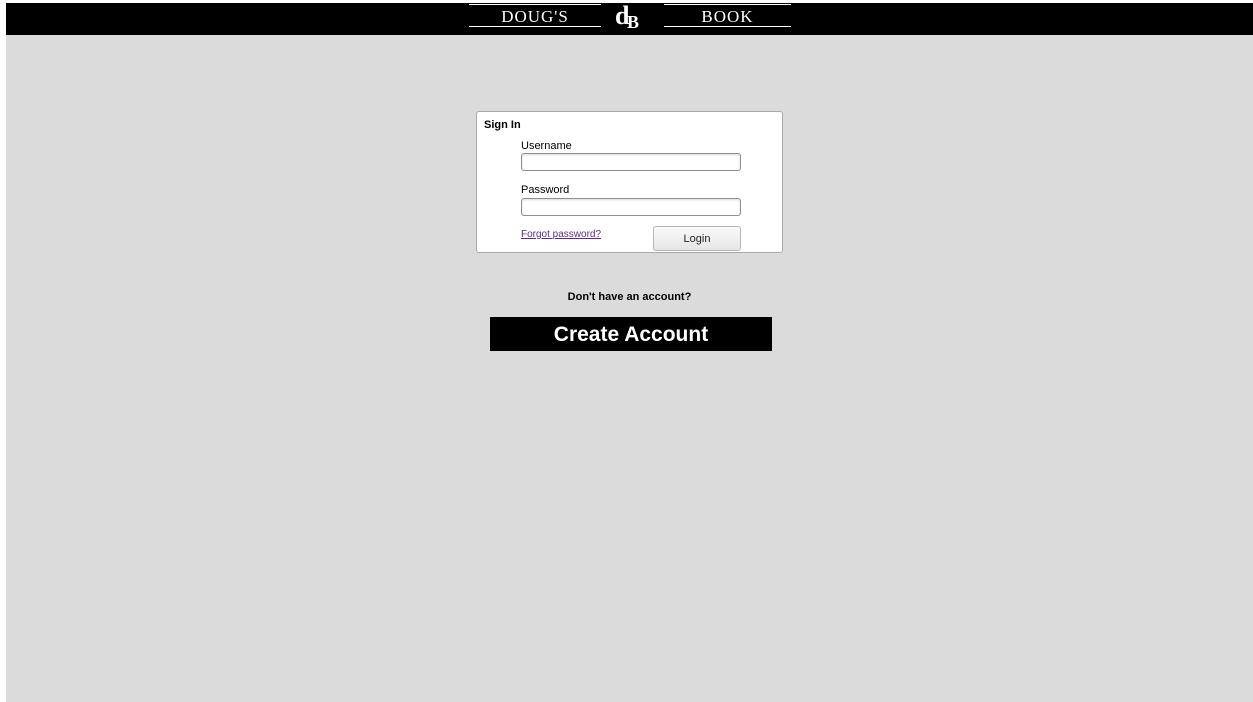 This screenshot has width=1253, height=702. Describe the element at coordinates (697, 238) in the screenshot. I see `login-button: Login` at that location.